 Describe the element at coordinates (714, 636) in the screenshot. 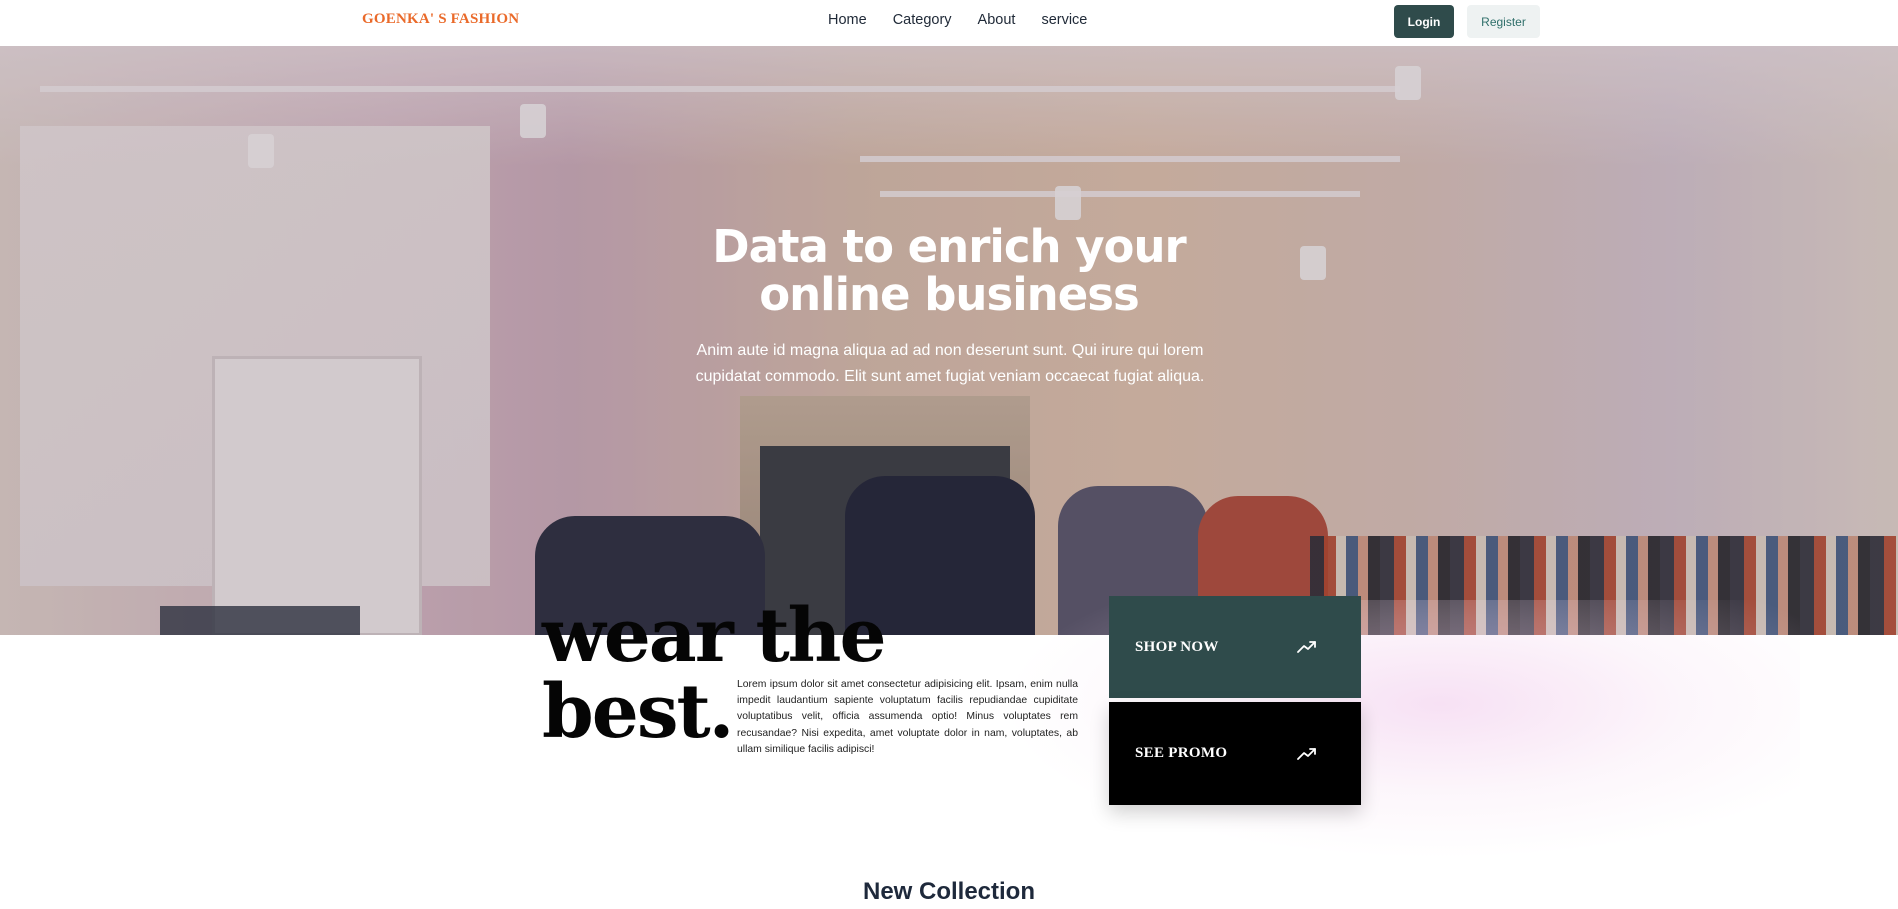

I see `promo-headline-line1: wear the` at that location.